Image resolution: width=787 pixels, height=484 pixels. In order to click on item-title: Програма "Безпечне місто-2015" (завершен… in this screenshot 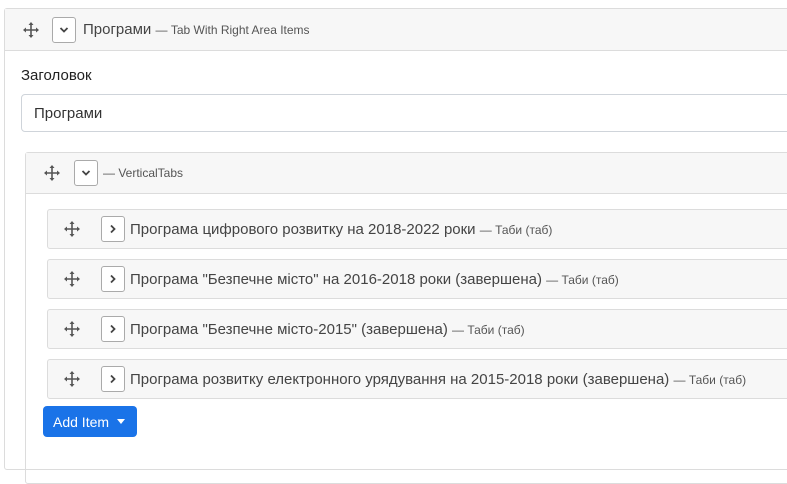, I will do `click(327, 329)`.